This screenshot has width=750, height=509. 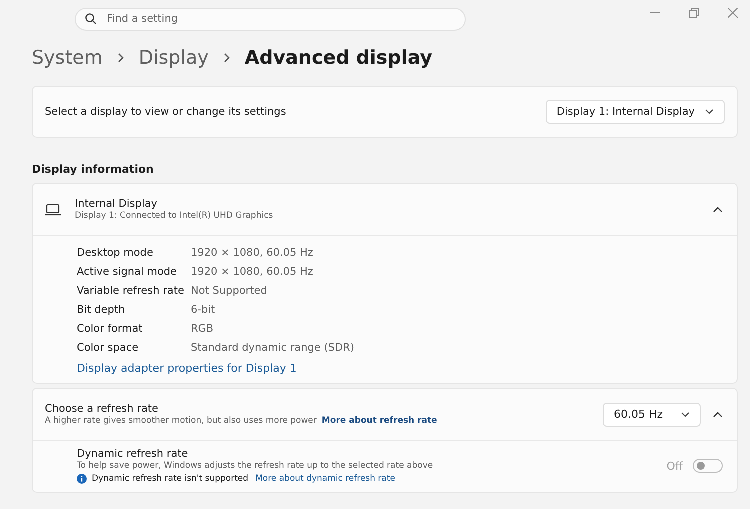 What do you see at coordinates (115, 252) in the screenshot?
I see `info-label: Desktop mode` at bounding box center [115, 252].